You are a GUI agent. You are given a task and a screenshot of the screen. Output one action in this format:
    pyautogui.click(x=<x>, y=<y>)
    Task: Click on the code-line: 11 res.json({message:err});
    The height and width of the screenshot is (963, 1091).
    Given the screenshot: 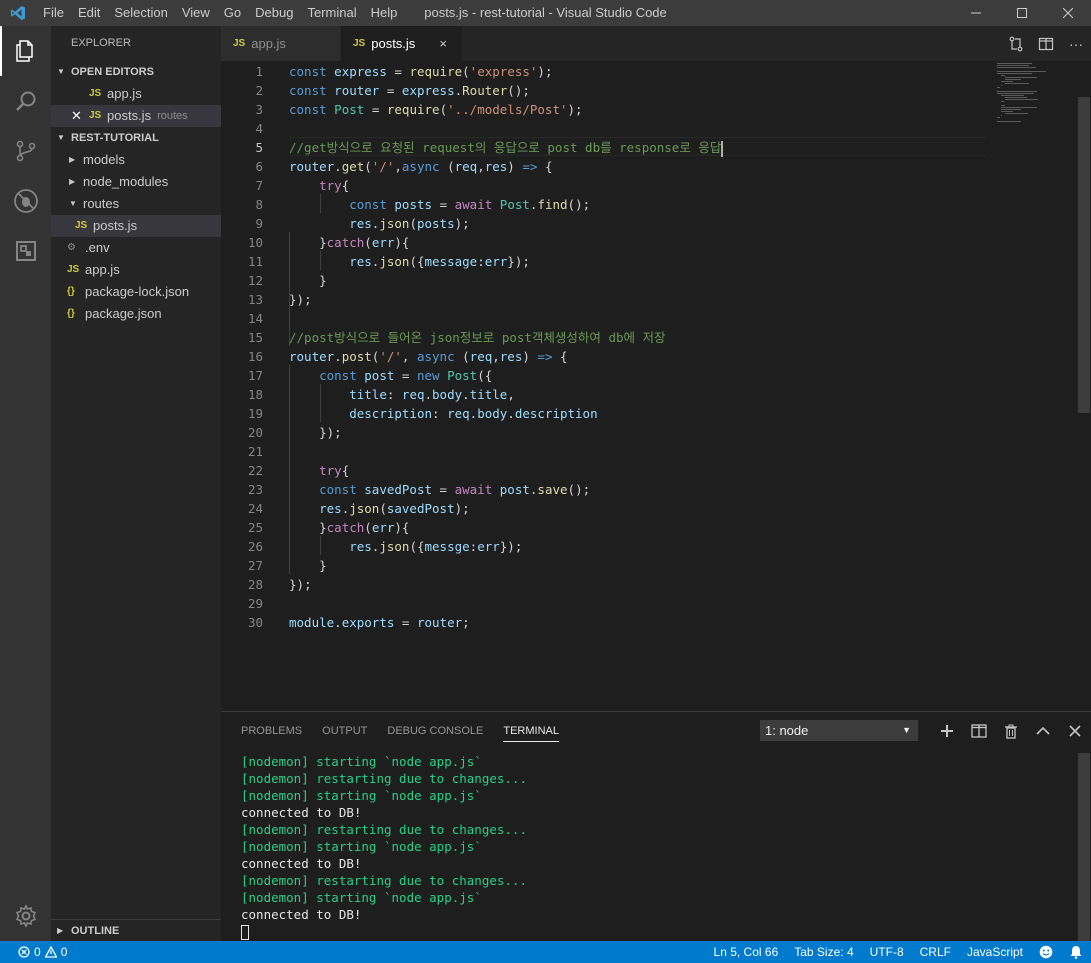 What is the action you would take?
    pyautogui.click(x=611, y=261)
    